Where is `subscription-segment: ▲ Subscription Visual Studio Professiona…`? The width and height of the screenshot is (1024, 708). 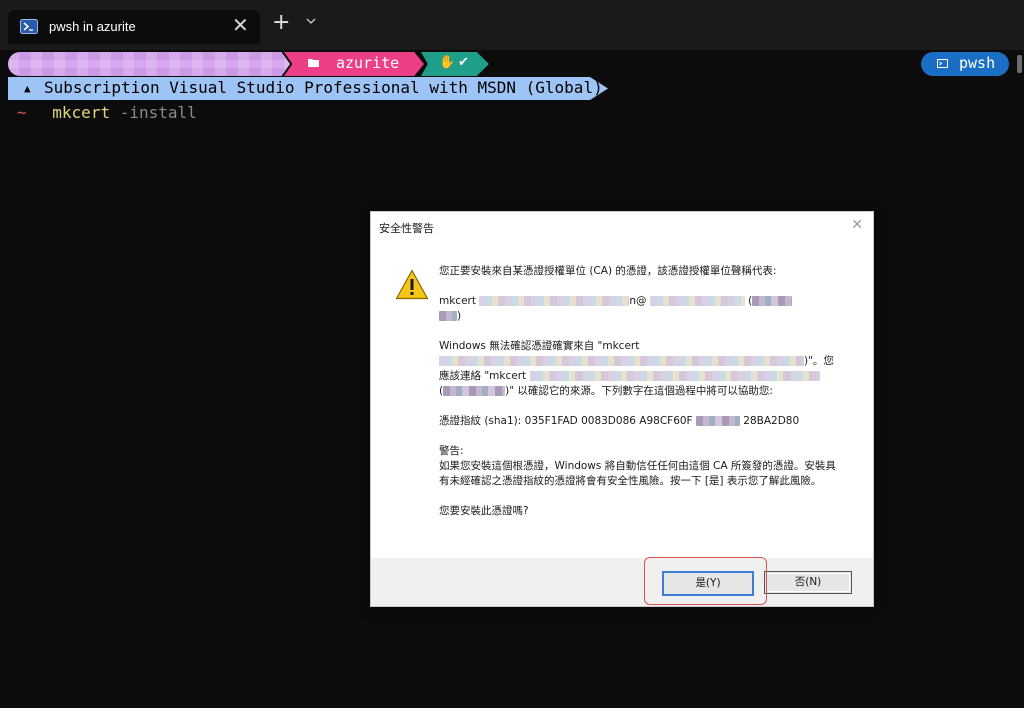
subscription-segment: ▲ Subscription Visual Studio Professiona… is located at coordinates (308, 88).